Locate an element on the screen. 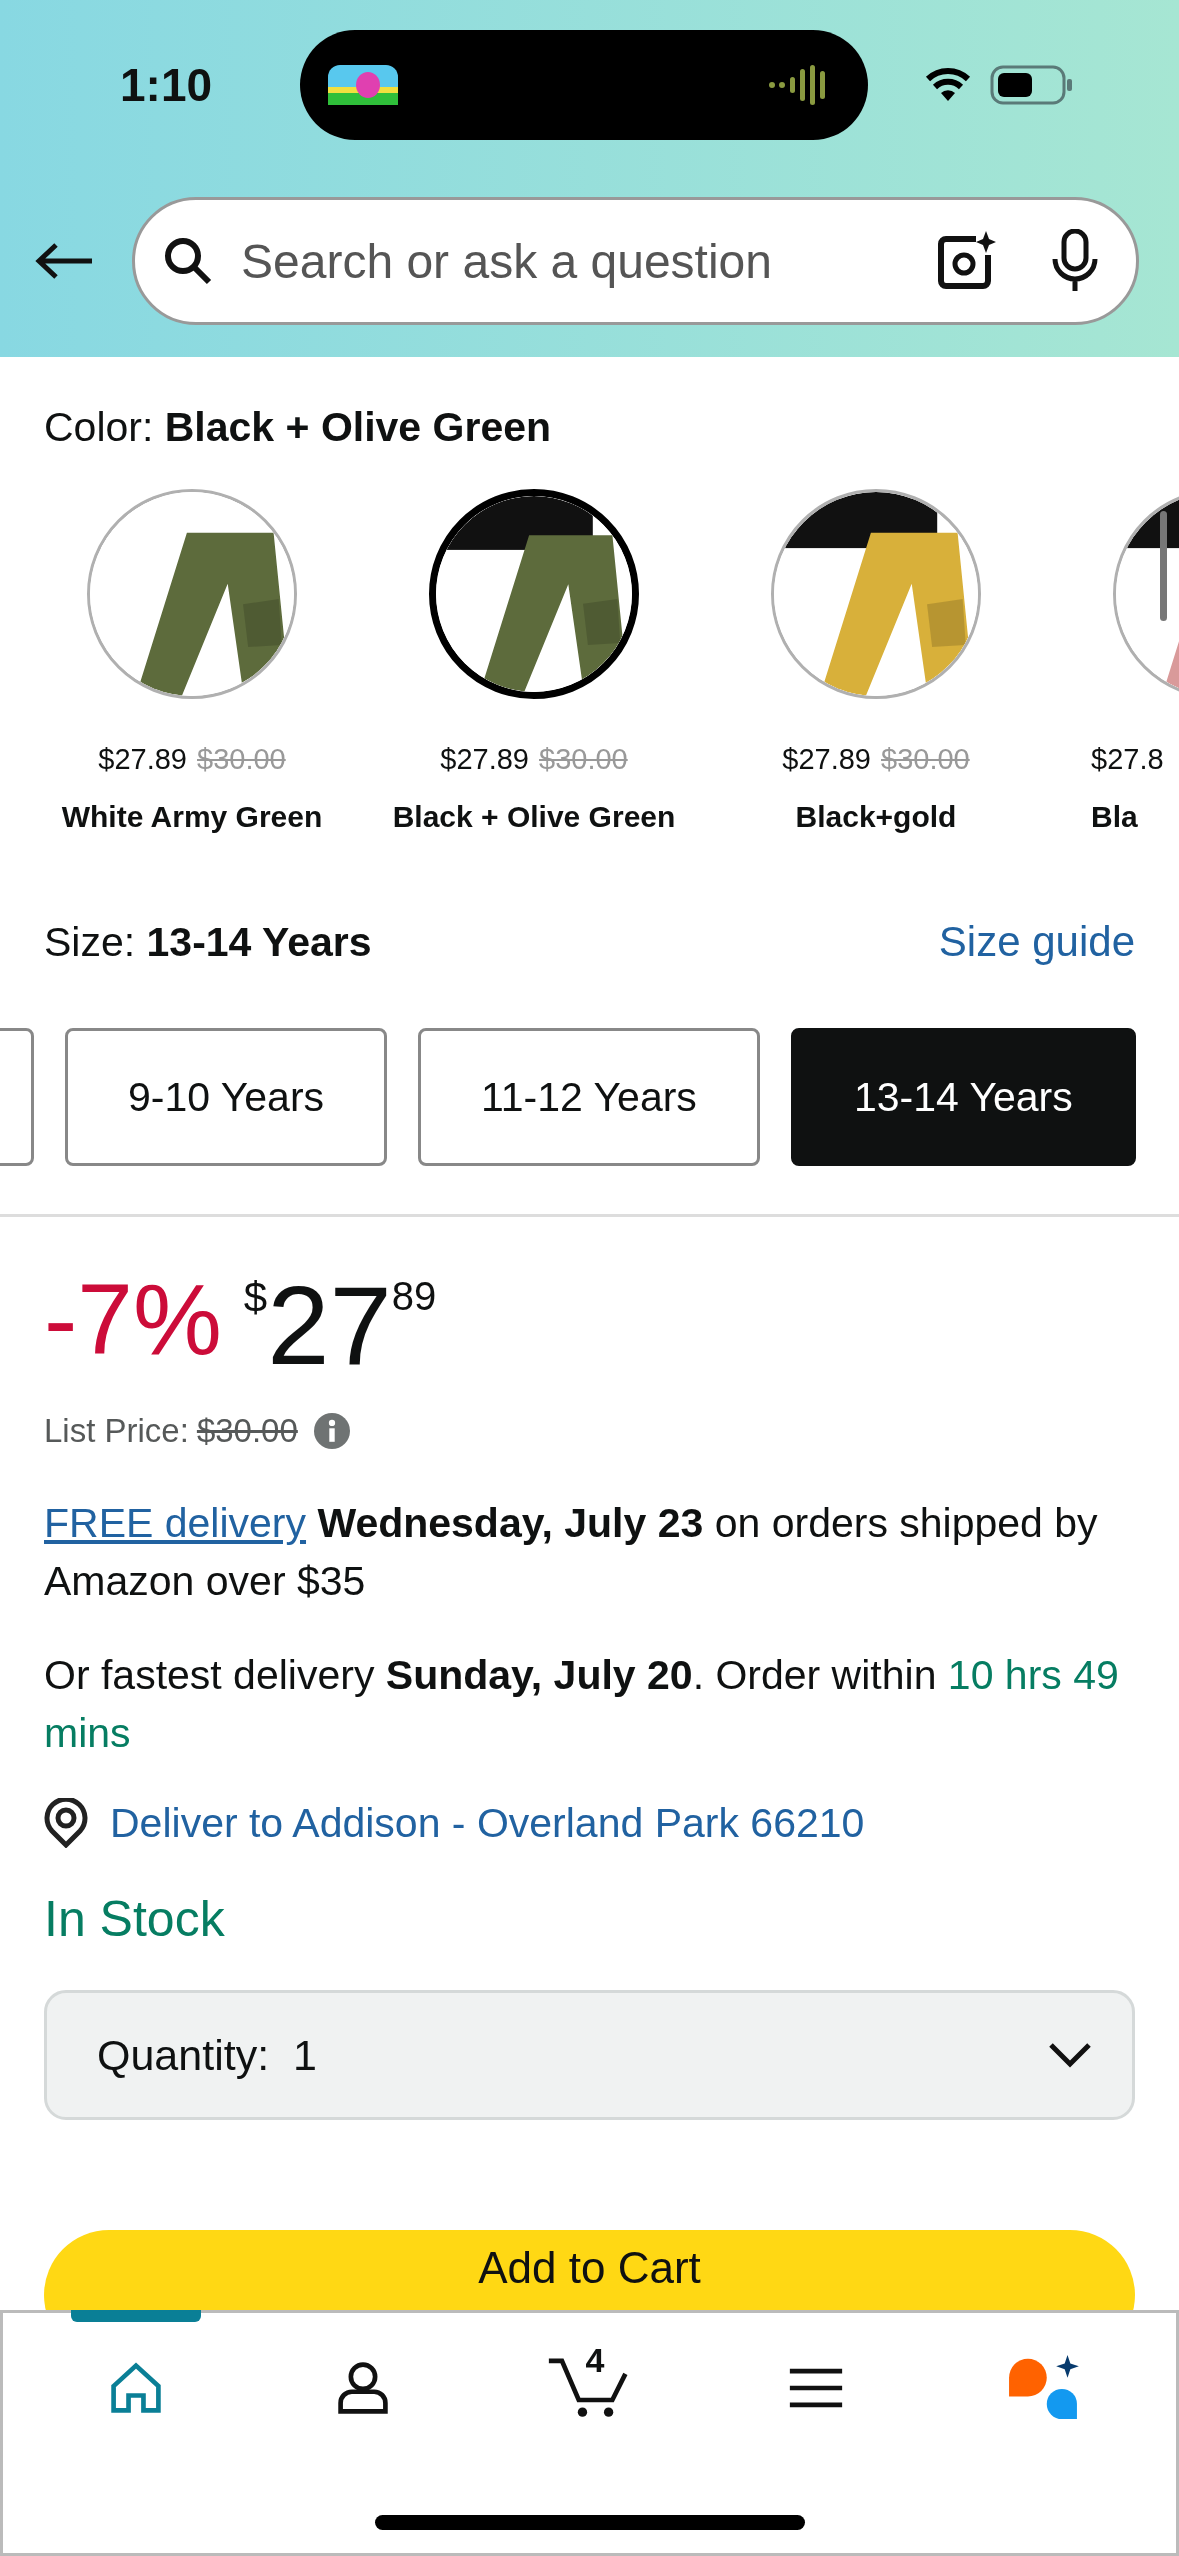 The height and width of the screenshot is (2556, 1179). search-input: Search or ask a question is located at coordinates (587, 261).